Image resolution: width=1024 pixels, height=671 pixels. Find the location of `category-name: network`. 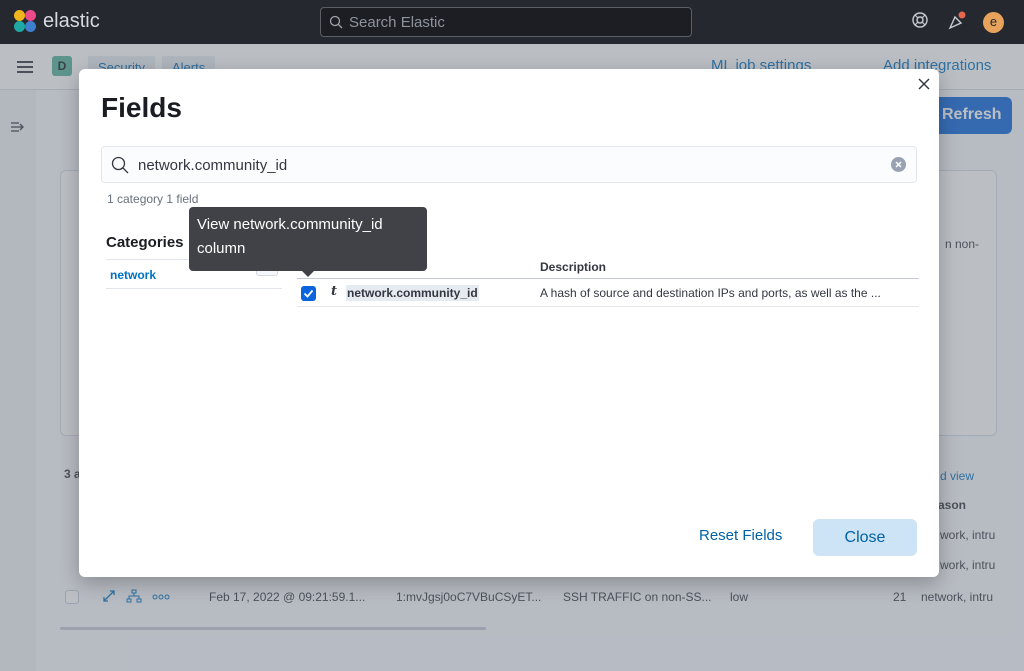

category-name: network is located at coordinates (133, 275).